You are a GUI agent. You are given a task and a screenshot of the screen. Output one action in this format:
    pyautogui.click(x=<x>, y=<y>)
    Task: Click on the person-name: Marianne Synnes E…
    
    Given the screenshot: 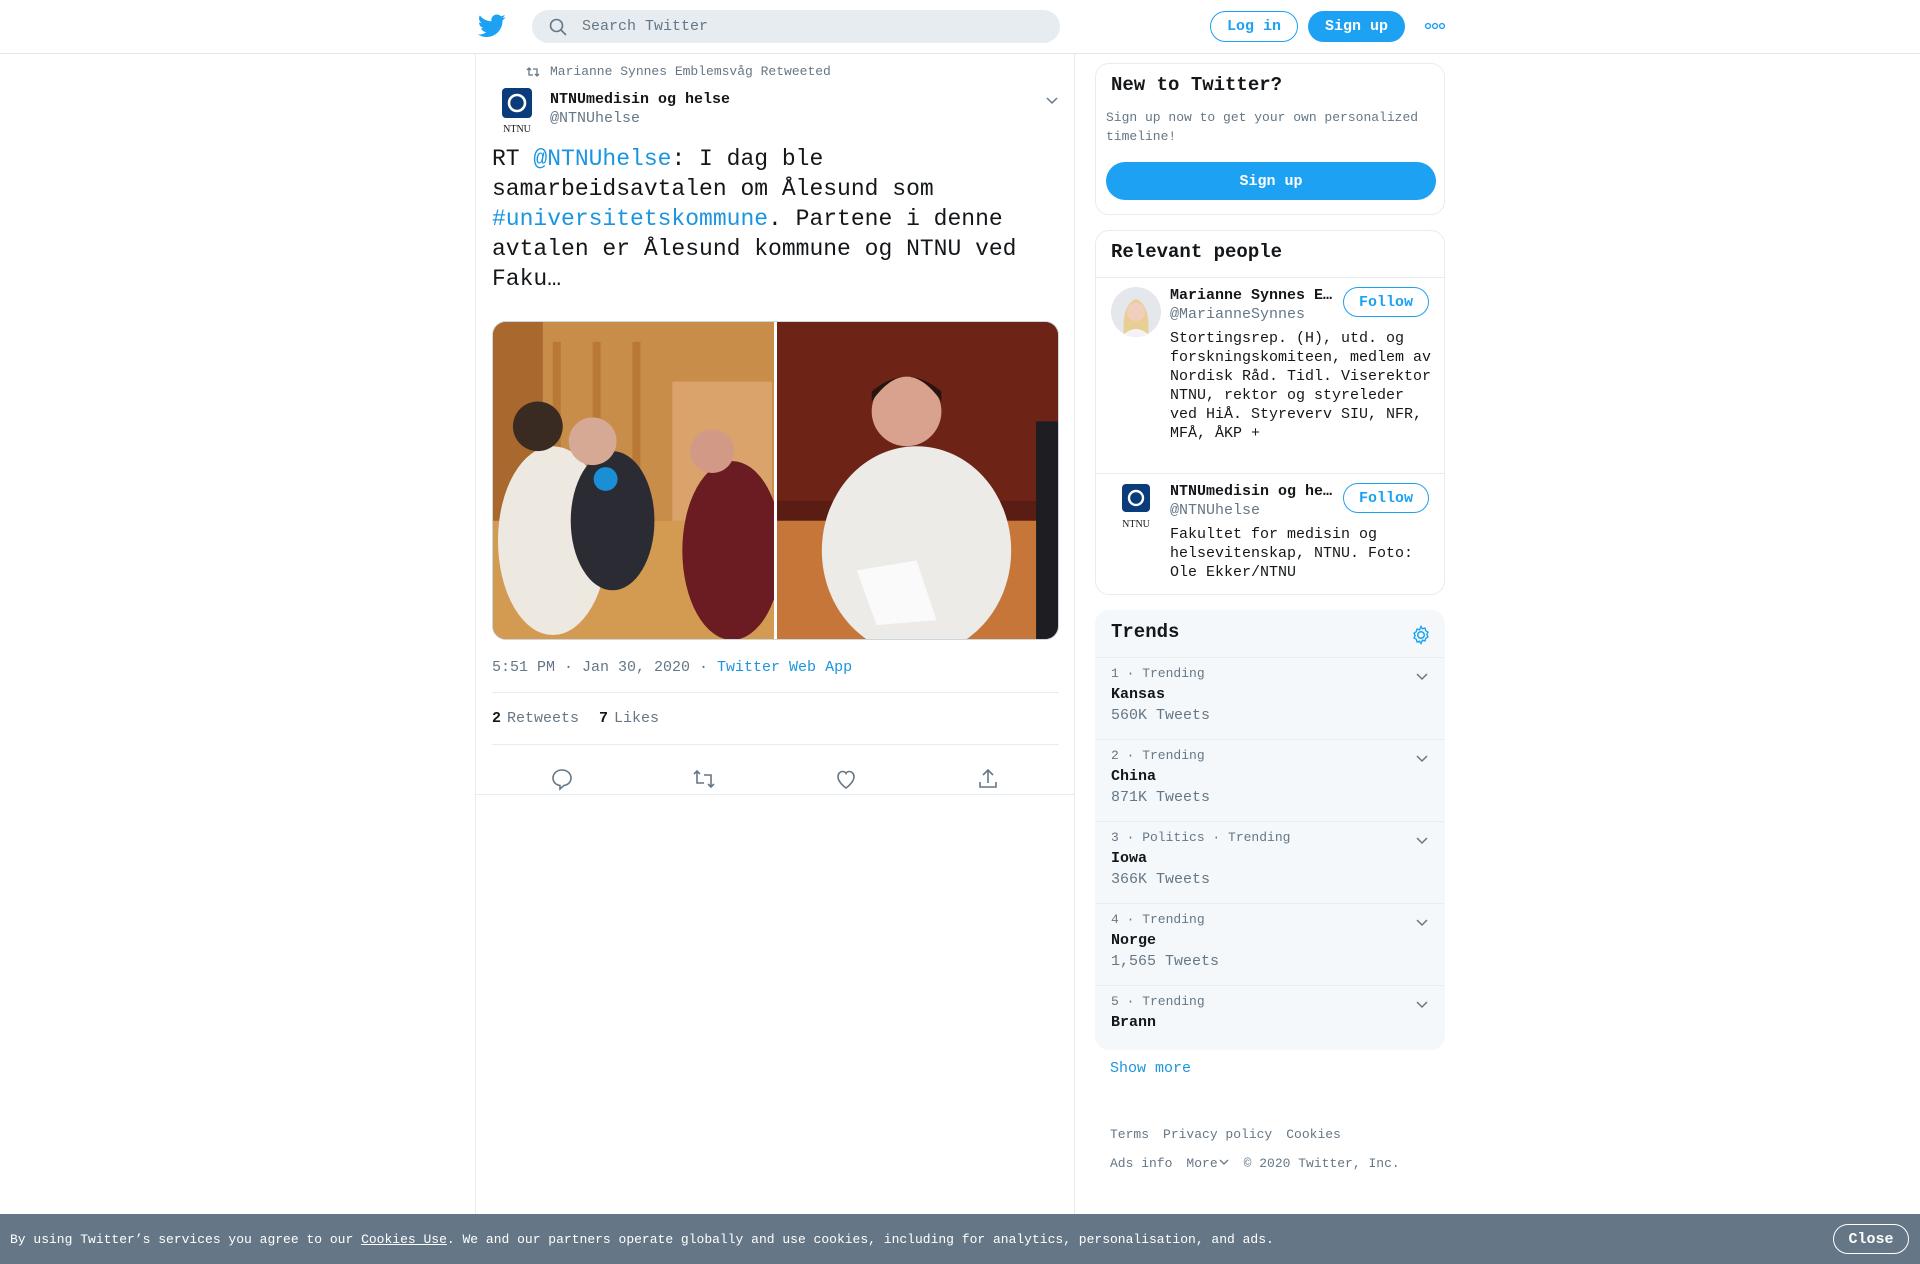 What is the action you would take?
    pyautogui.click(x=1255, y=295)
    